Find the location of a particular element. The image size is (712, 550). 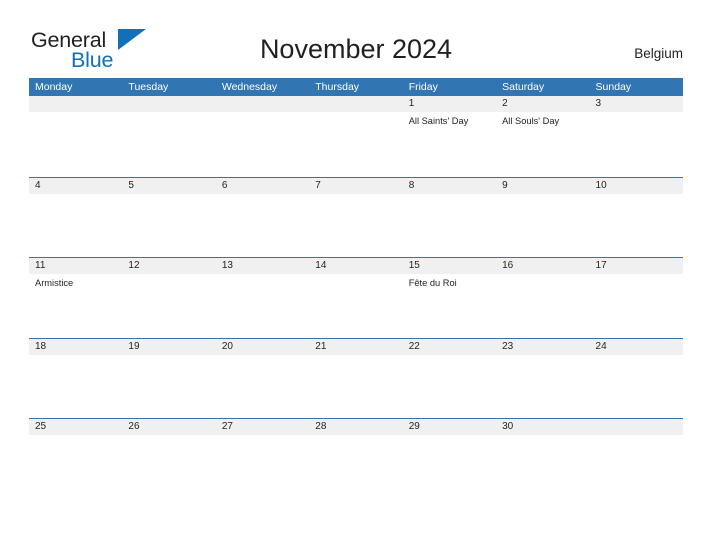

day-number-7: 7 is located at coordinates (355, 186).